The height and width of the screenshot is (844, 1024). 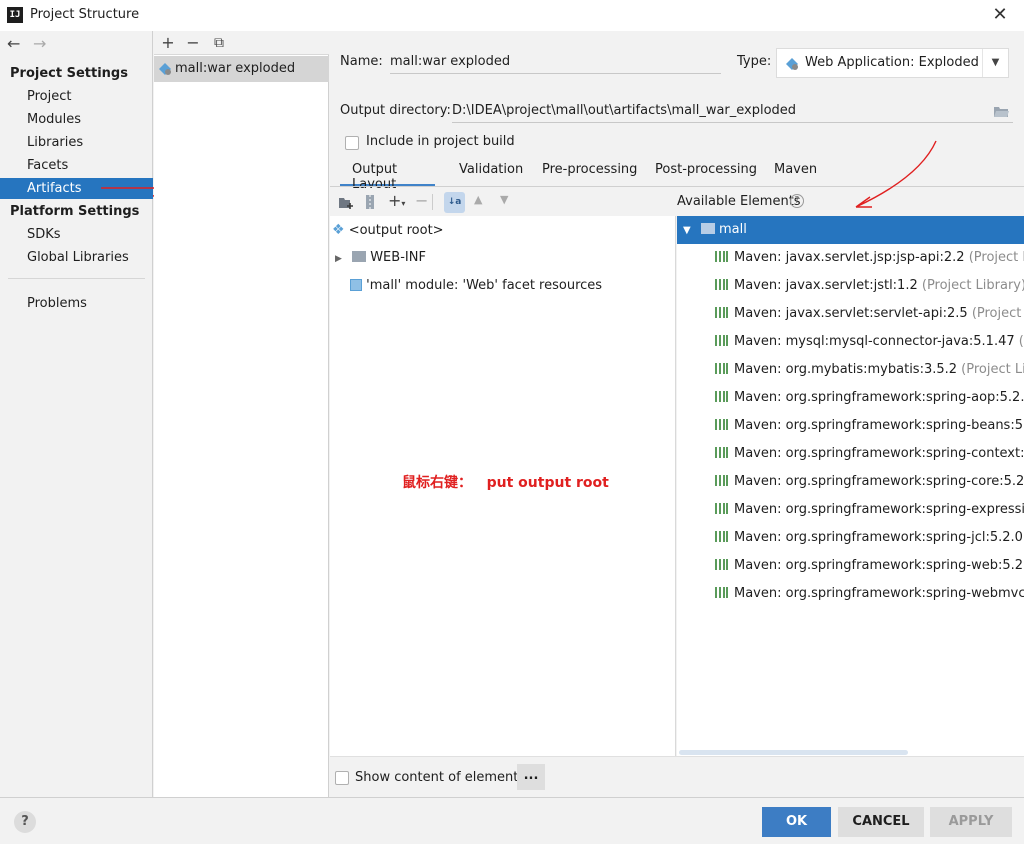 I want to click on folder-icon, so click(x=359, y=256).